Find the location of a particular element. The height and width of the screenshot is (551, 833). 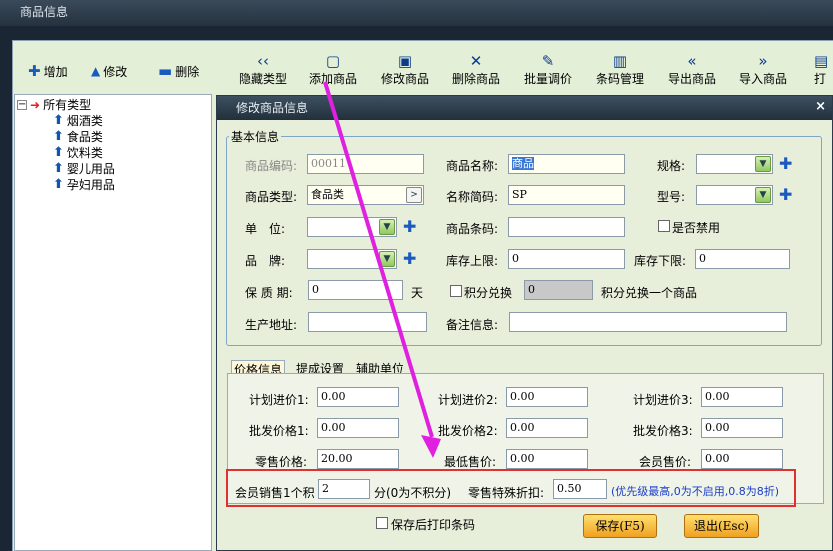

annotation-arrow is located at coordinates (382, 269).